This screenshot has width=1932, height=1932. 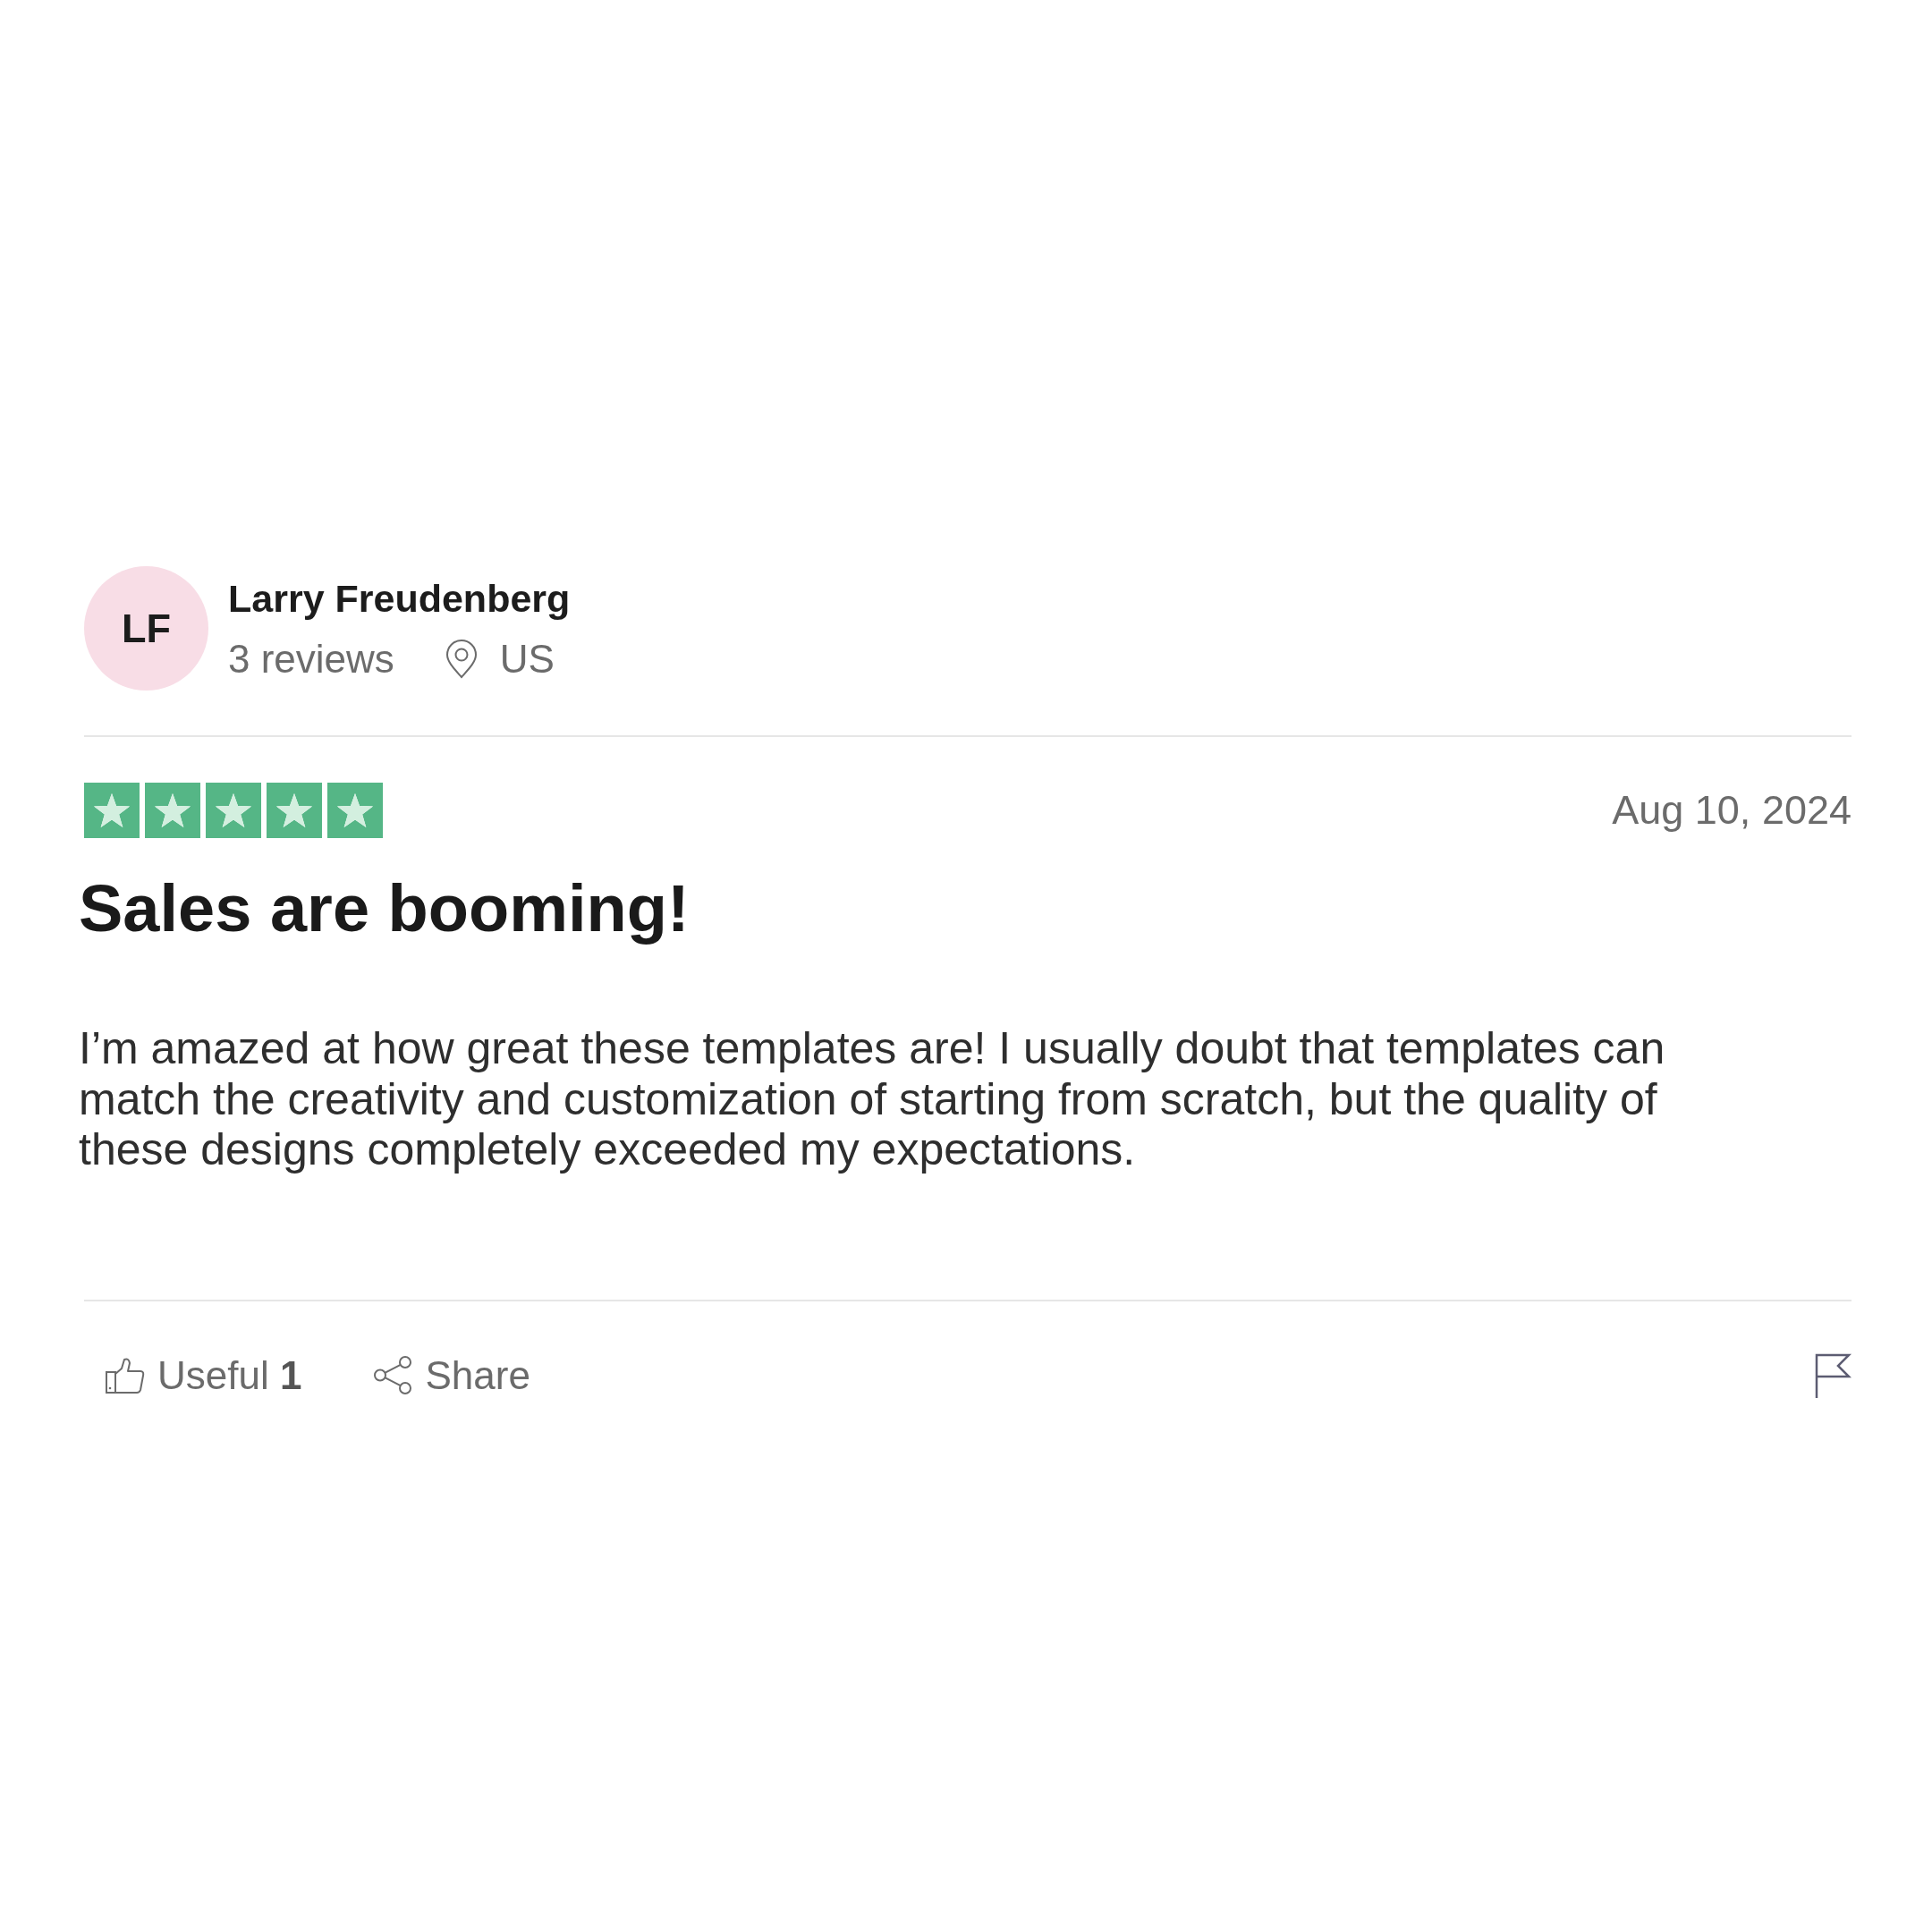 I want to click on share-icon, so click(x=393, y=1375).